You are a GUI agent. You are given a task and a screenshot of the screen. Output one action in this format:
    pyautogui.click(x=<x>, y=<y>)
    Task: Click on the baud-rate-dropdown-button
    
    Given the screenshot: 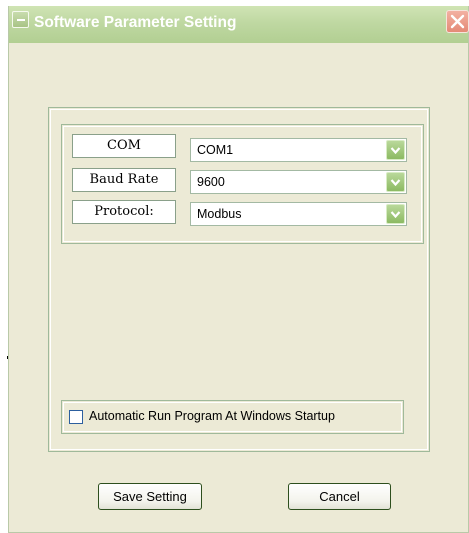 What is the action you would take?
    pyautogui.click(x=395, y=182)
    